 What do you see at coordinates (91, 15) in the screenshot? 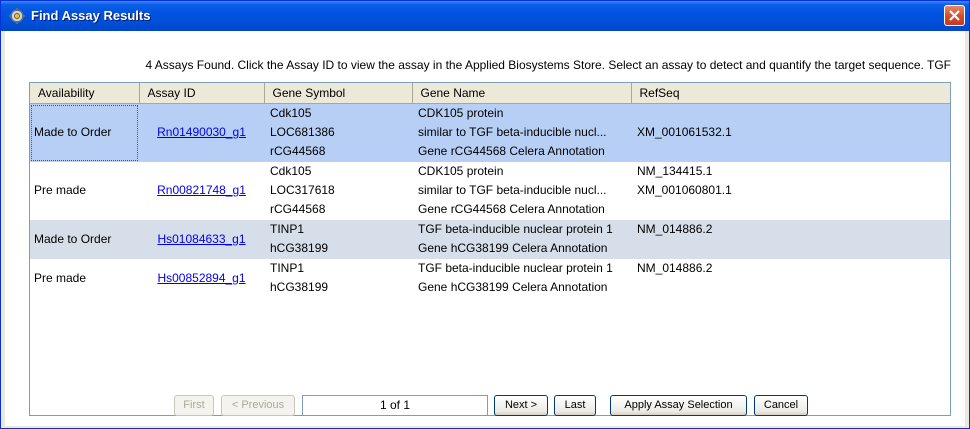
I see `window-title: Find Assay Results` at bounding box center [91, 15].